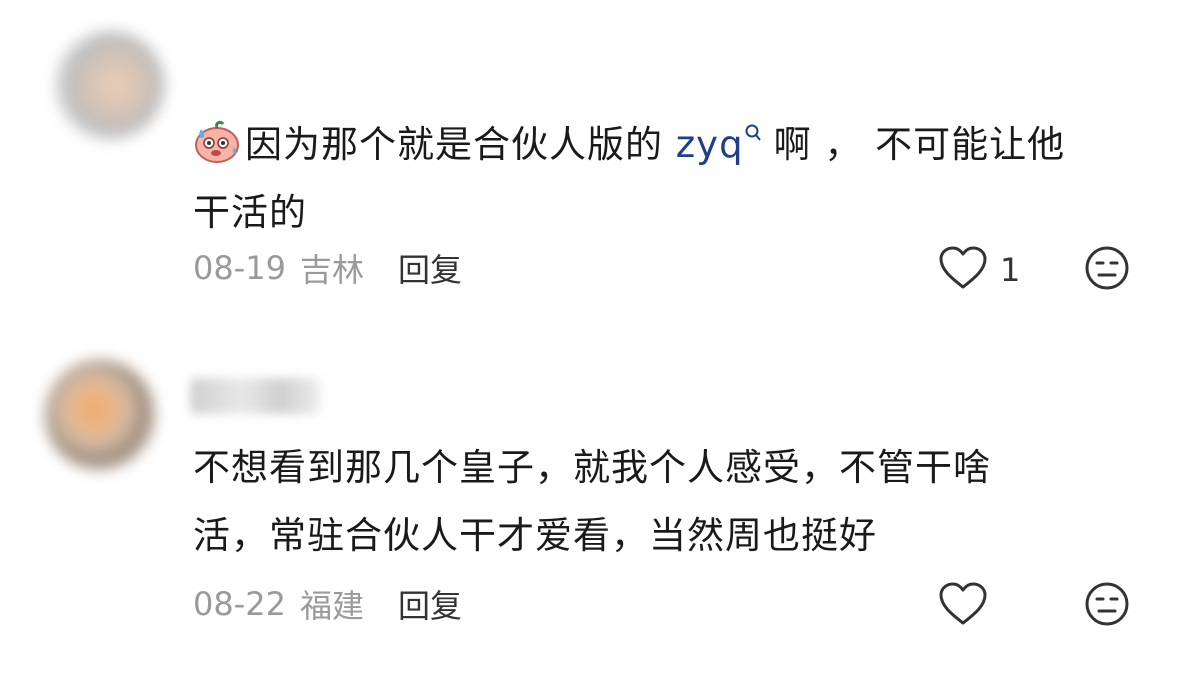  I want to click on comment-date: 08-19, so click(239, 268).